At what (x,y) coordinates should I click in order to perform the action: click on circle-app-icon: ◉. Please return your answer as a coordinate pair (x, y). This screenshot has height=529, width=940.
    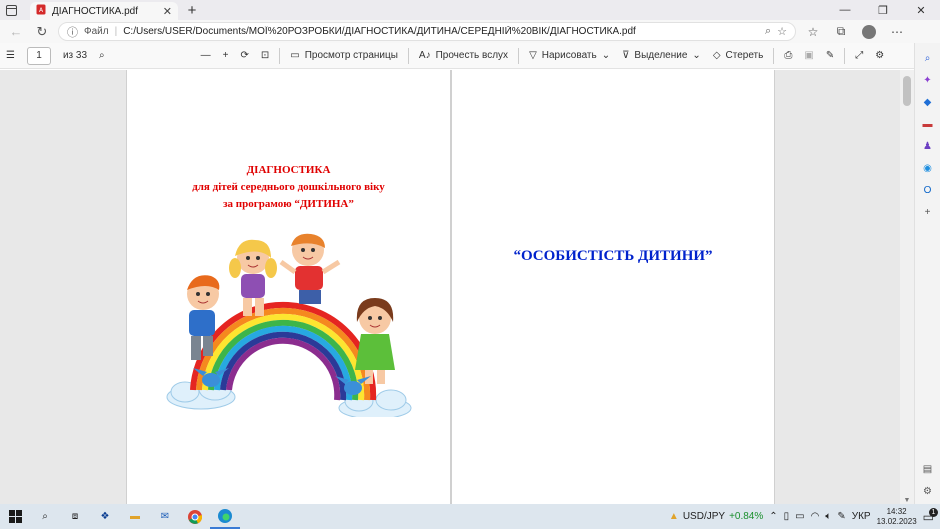
    Looking at the image, I should click on (928, 168).